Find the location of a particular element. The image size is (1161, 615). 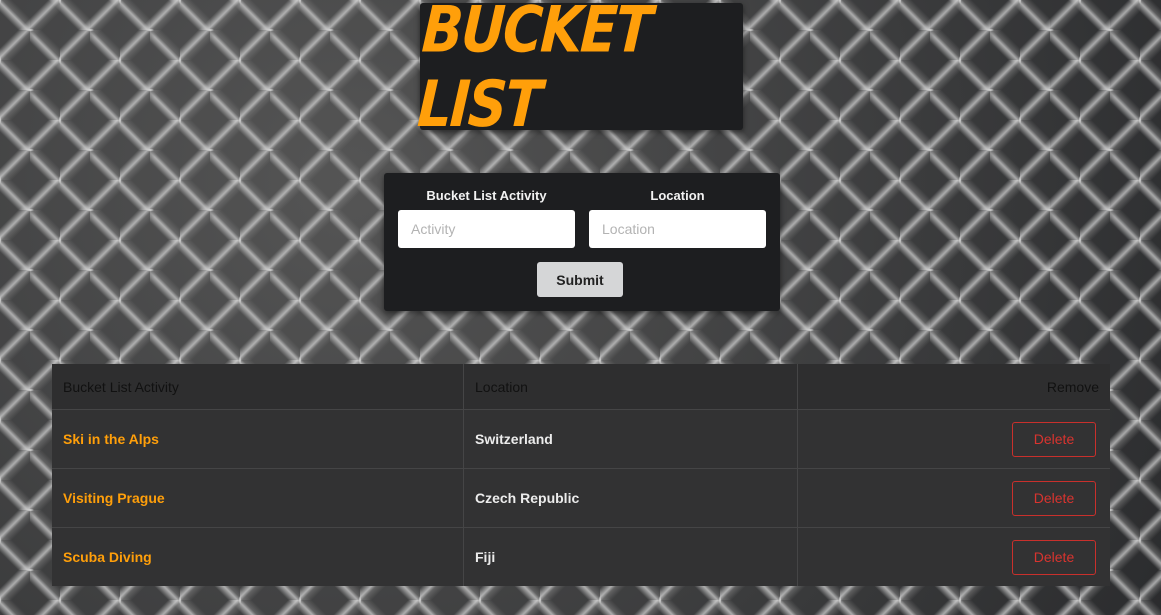

activity-input is located at coordinates (486, 229).